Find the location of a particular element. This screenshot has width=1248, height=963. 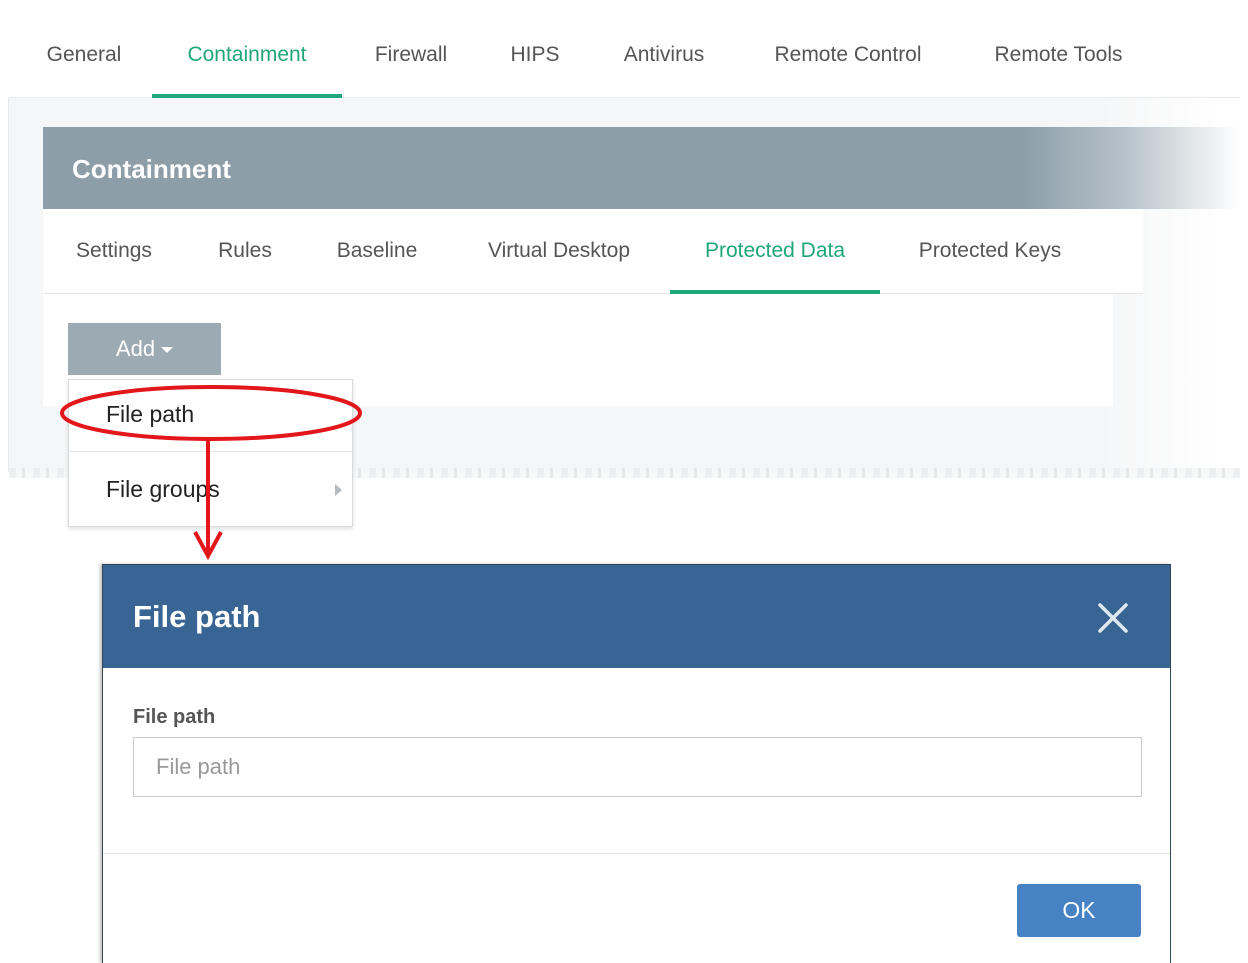

menu-item-label: File path is located at coordinates (150, 414).